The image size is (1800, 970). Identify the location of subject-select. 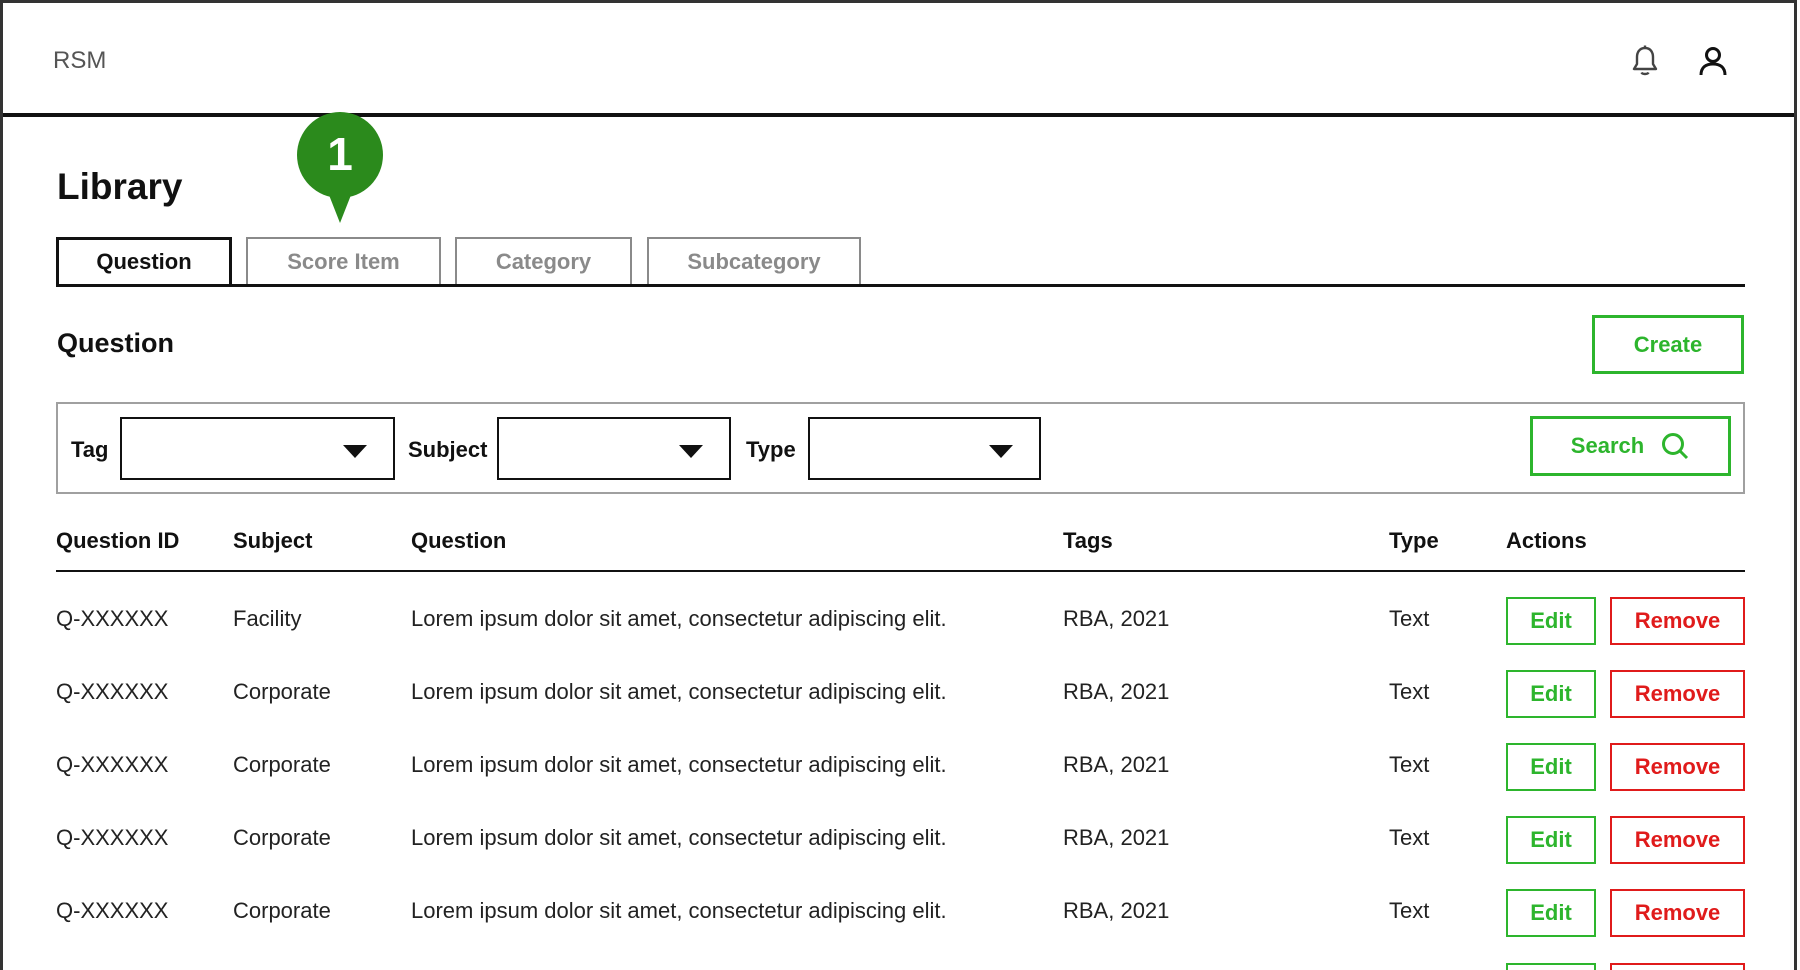
(614, 448).